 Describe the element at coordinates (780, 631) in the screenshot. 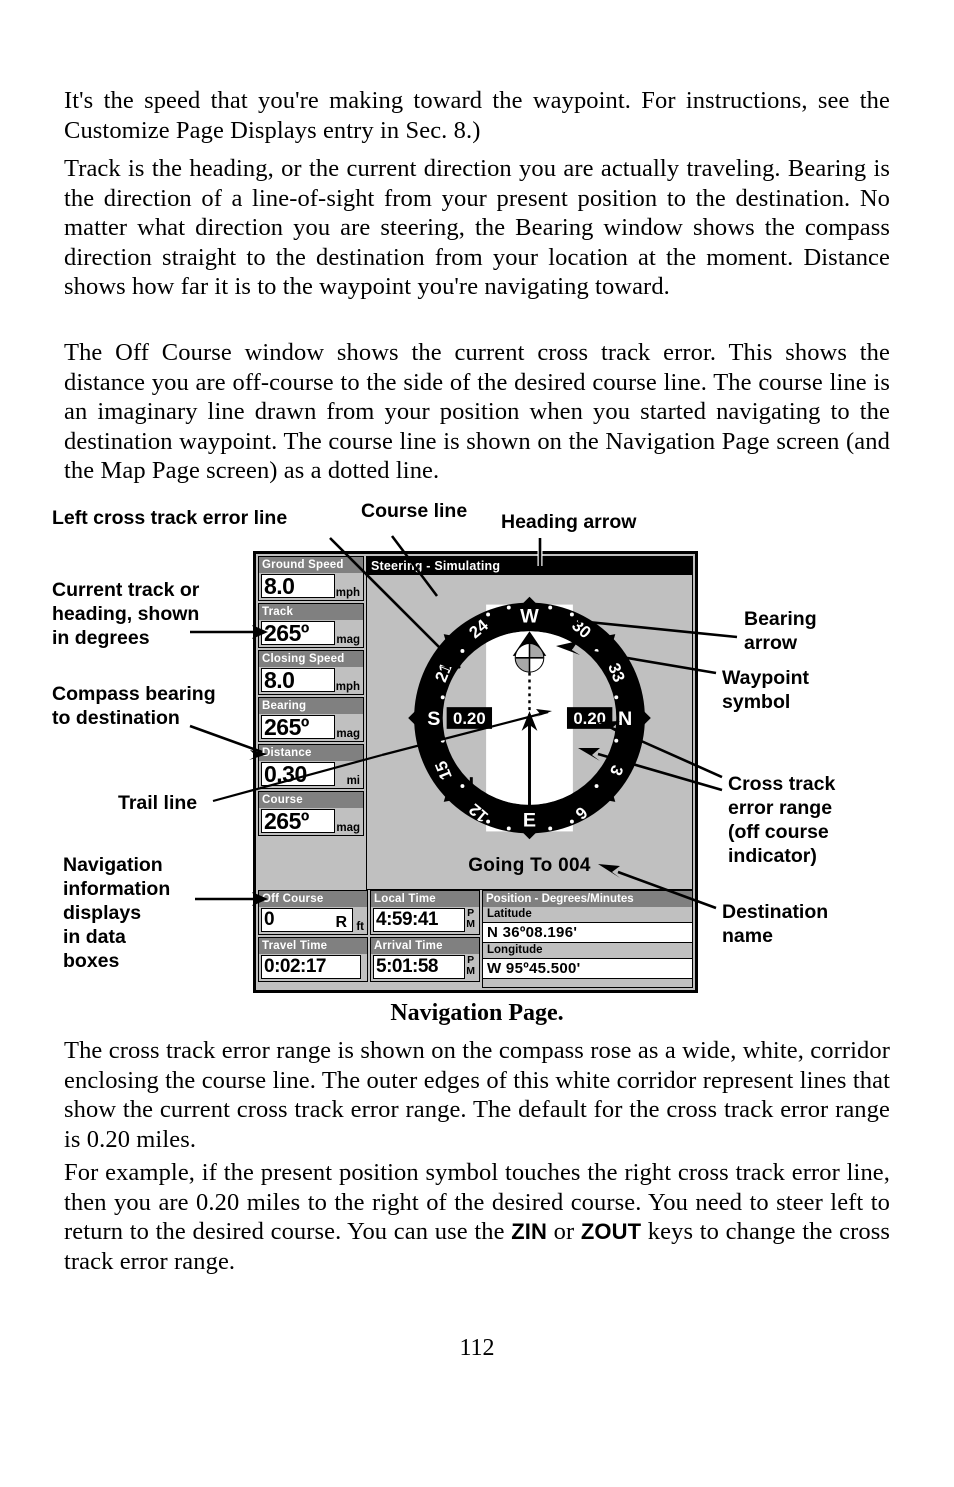

I see `annotation-bearing-arrow: Bearing arrow` at that location.